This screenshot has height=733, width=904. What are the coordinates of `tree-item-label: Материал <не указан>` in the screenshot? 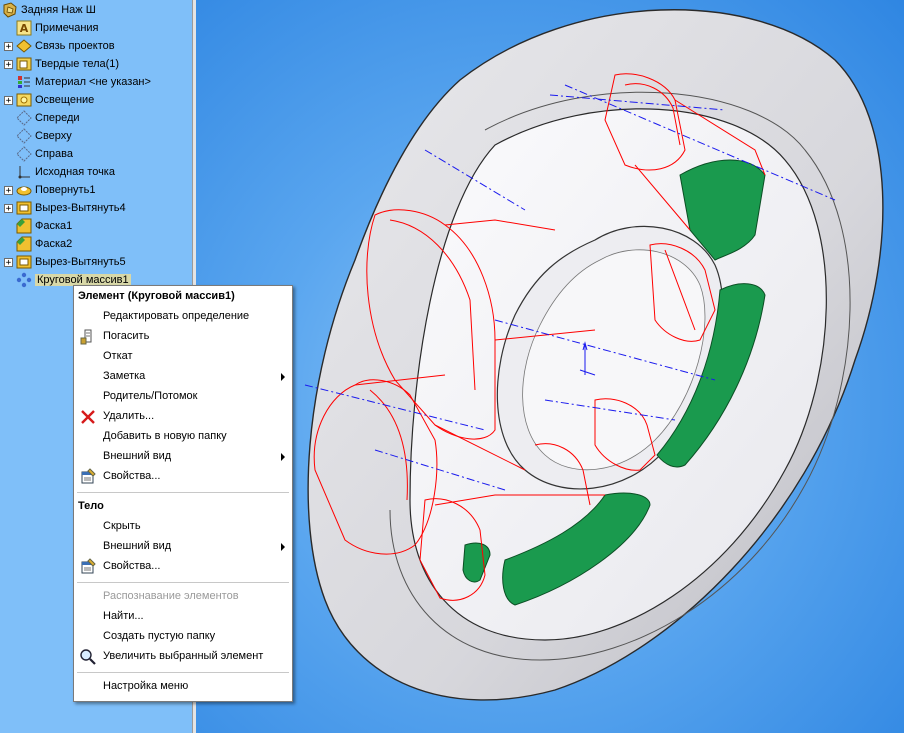 It's located at (93, 82).